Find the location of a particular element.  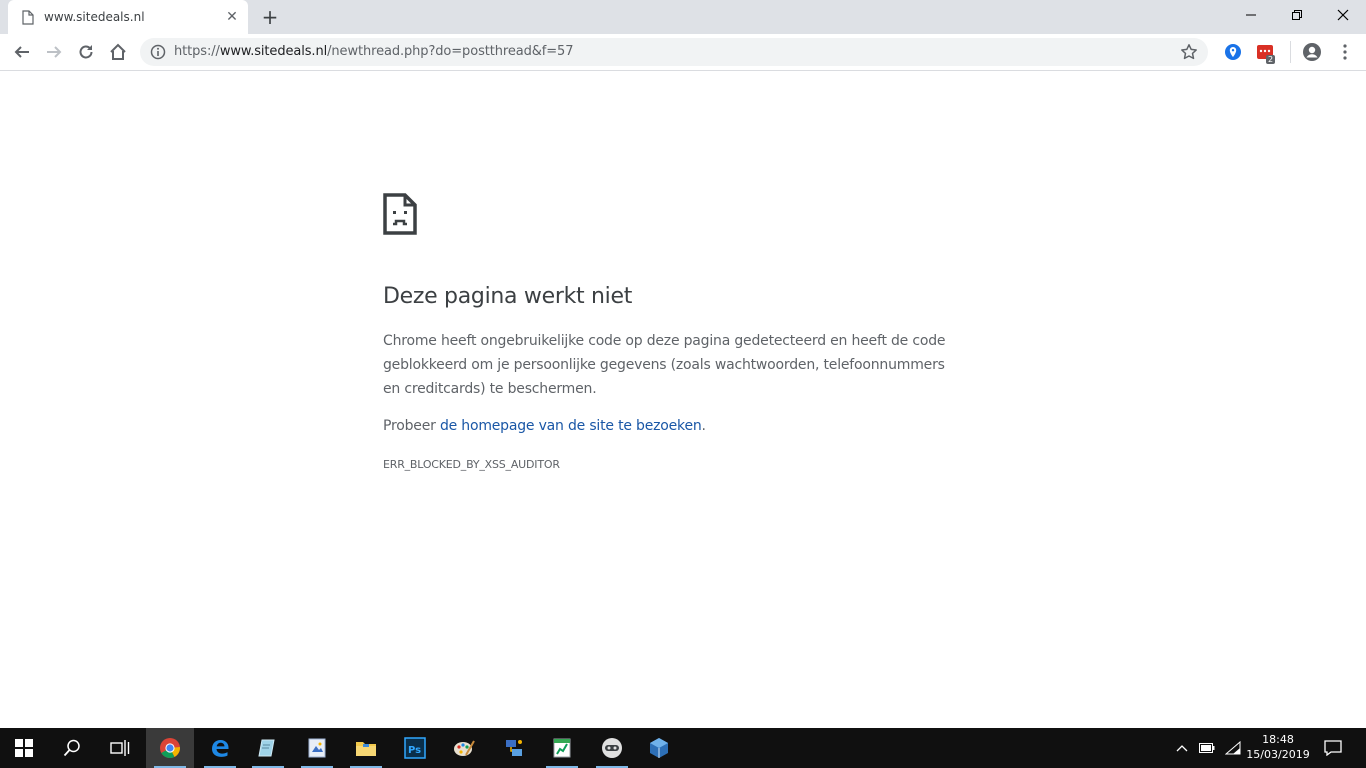

start-icon is located at coordinates (24, 748).